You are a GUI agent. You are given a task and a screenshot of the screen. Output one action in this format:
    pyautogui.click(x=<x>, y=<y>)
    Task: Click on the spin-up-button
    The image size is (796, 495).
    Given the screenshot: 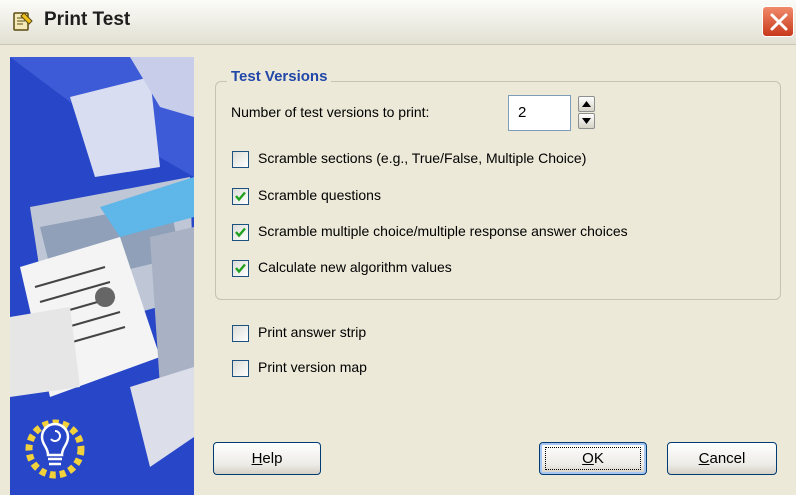 What is the action you would take?
    pyautogui.click(x=586, y=104)
    